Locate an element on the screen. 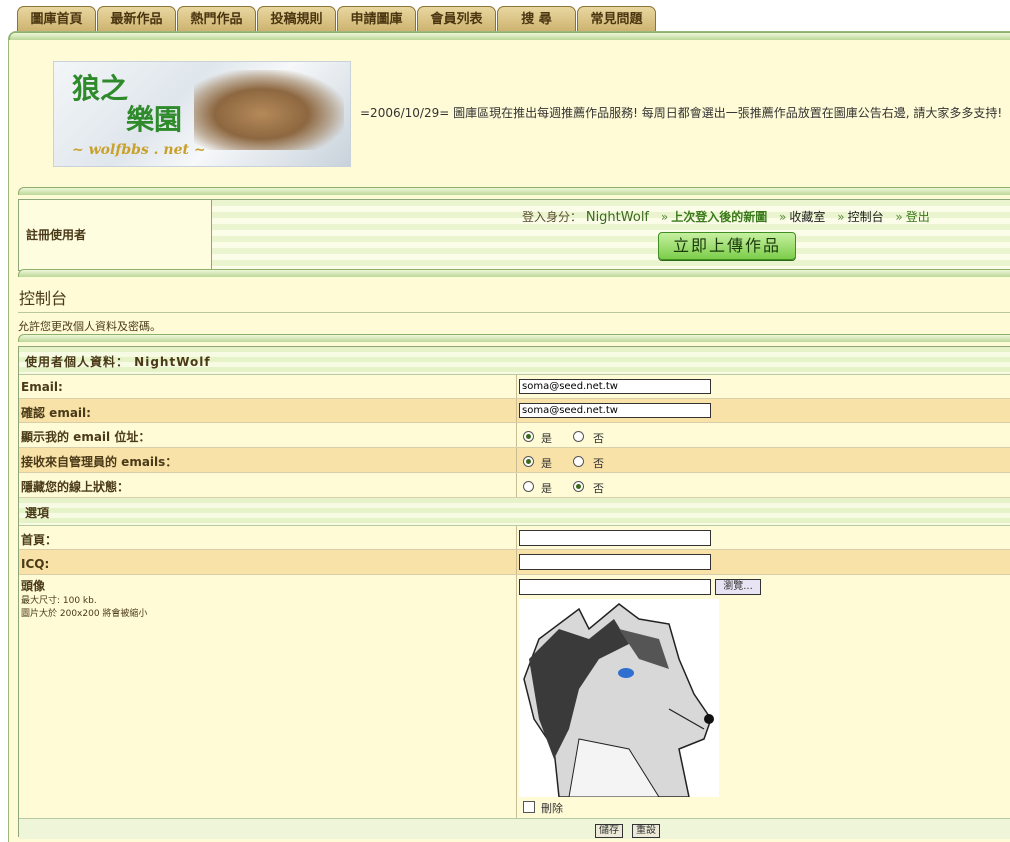 Image resolution: width=1010 pixels, height=842 pixels. hide-online-row: 隱藏您的線上狀態： 是 否 is located at coordinates (514, 485).